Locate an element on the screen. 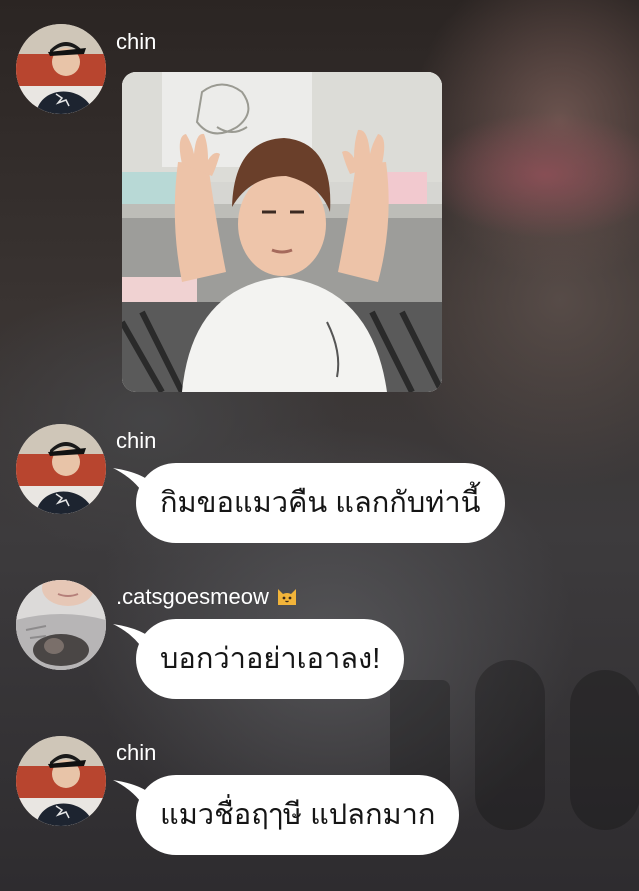 This screenshot has width=639, height=891. message-bubble: กิมขอแมวคืน แลกกับท่านี้ is located at coordinates (320, 503).